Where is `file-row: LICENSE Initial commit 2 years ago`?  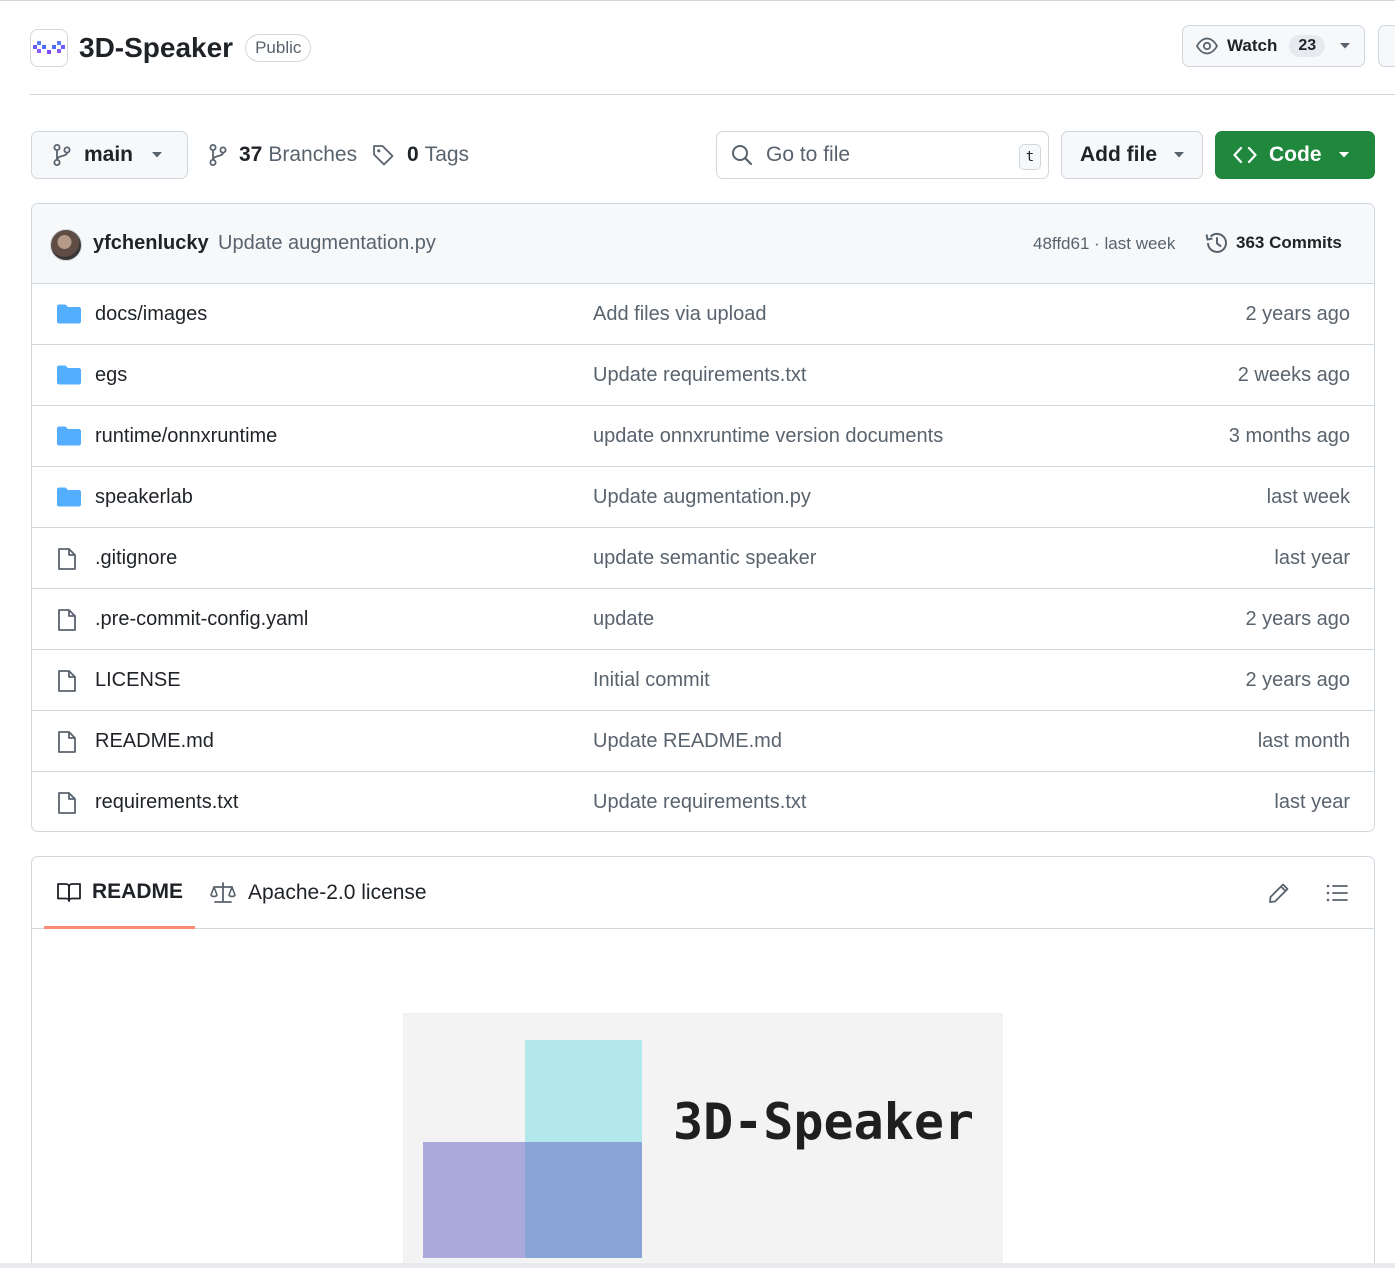 file-row: LICENSE Initial commit 2 years ago is located at coordinates (703, 680).